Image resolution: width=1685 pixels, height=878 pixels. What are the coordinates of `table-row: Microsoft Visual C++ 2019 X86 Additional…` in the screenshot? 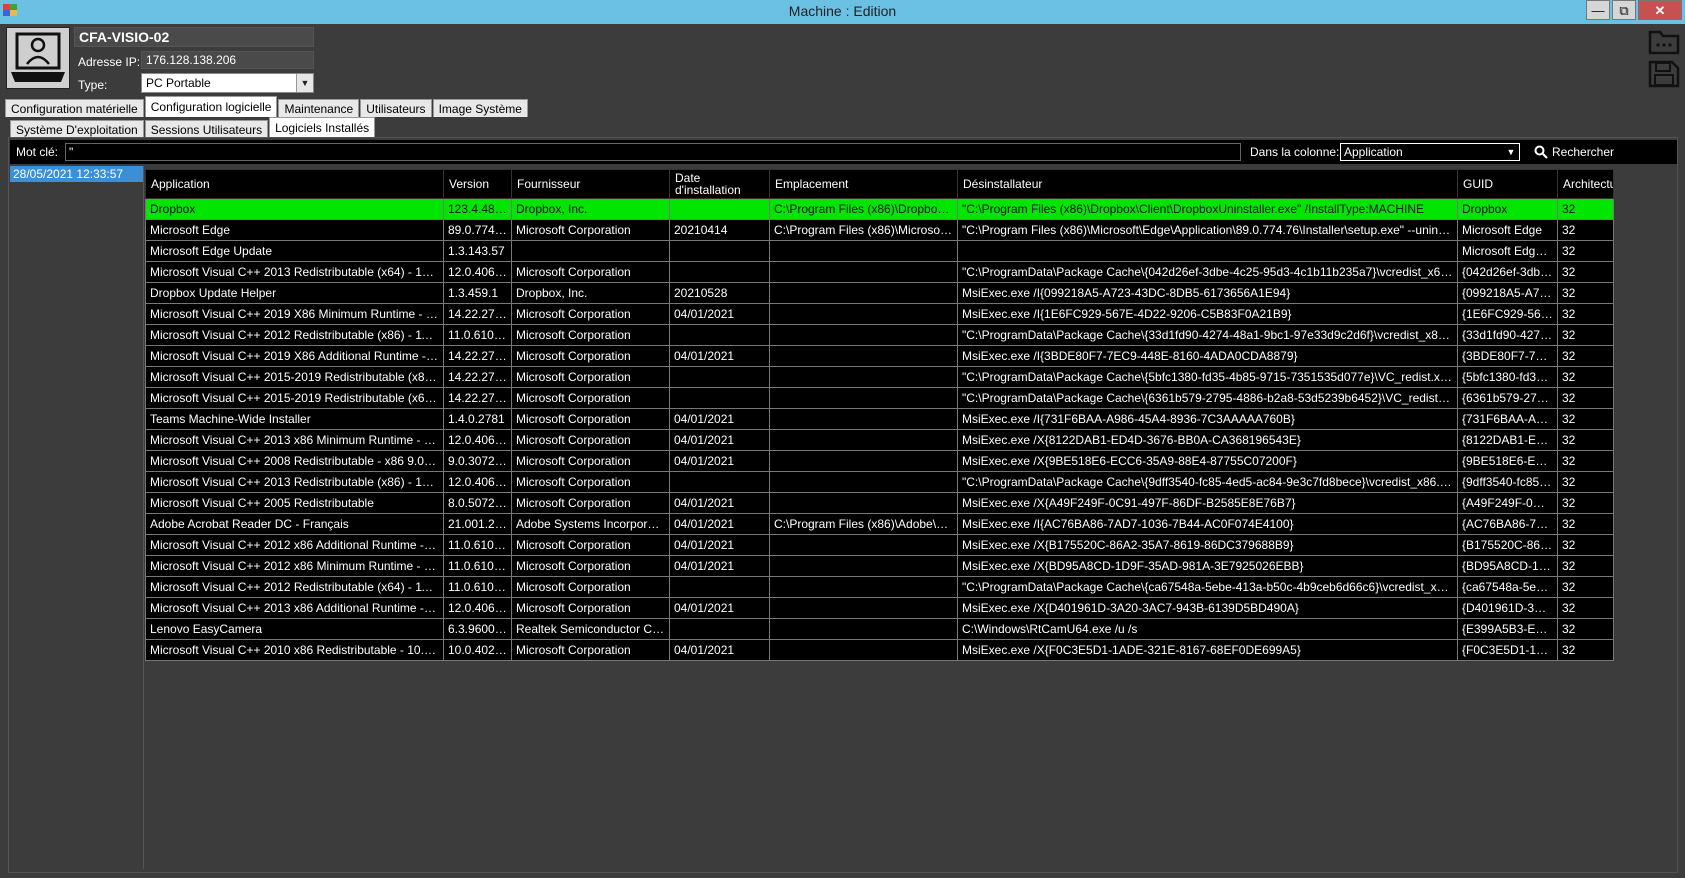 It's located at (879, 356).